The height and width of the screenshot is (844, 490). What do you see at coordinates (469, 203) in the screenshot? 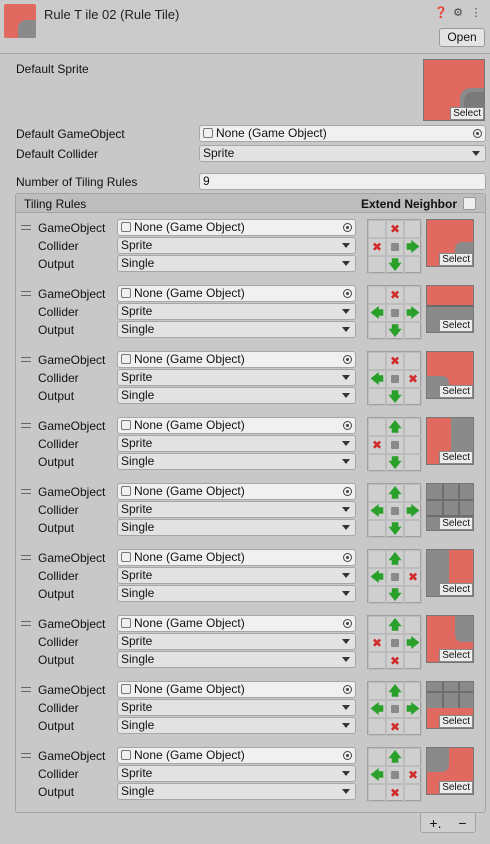
I see `extend-neighbor-checkbox` at bounding box center [469, 203].